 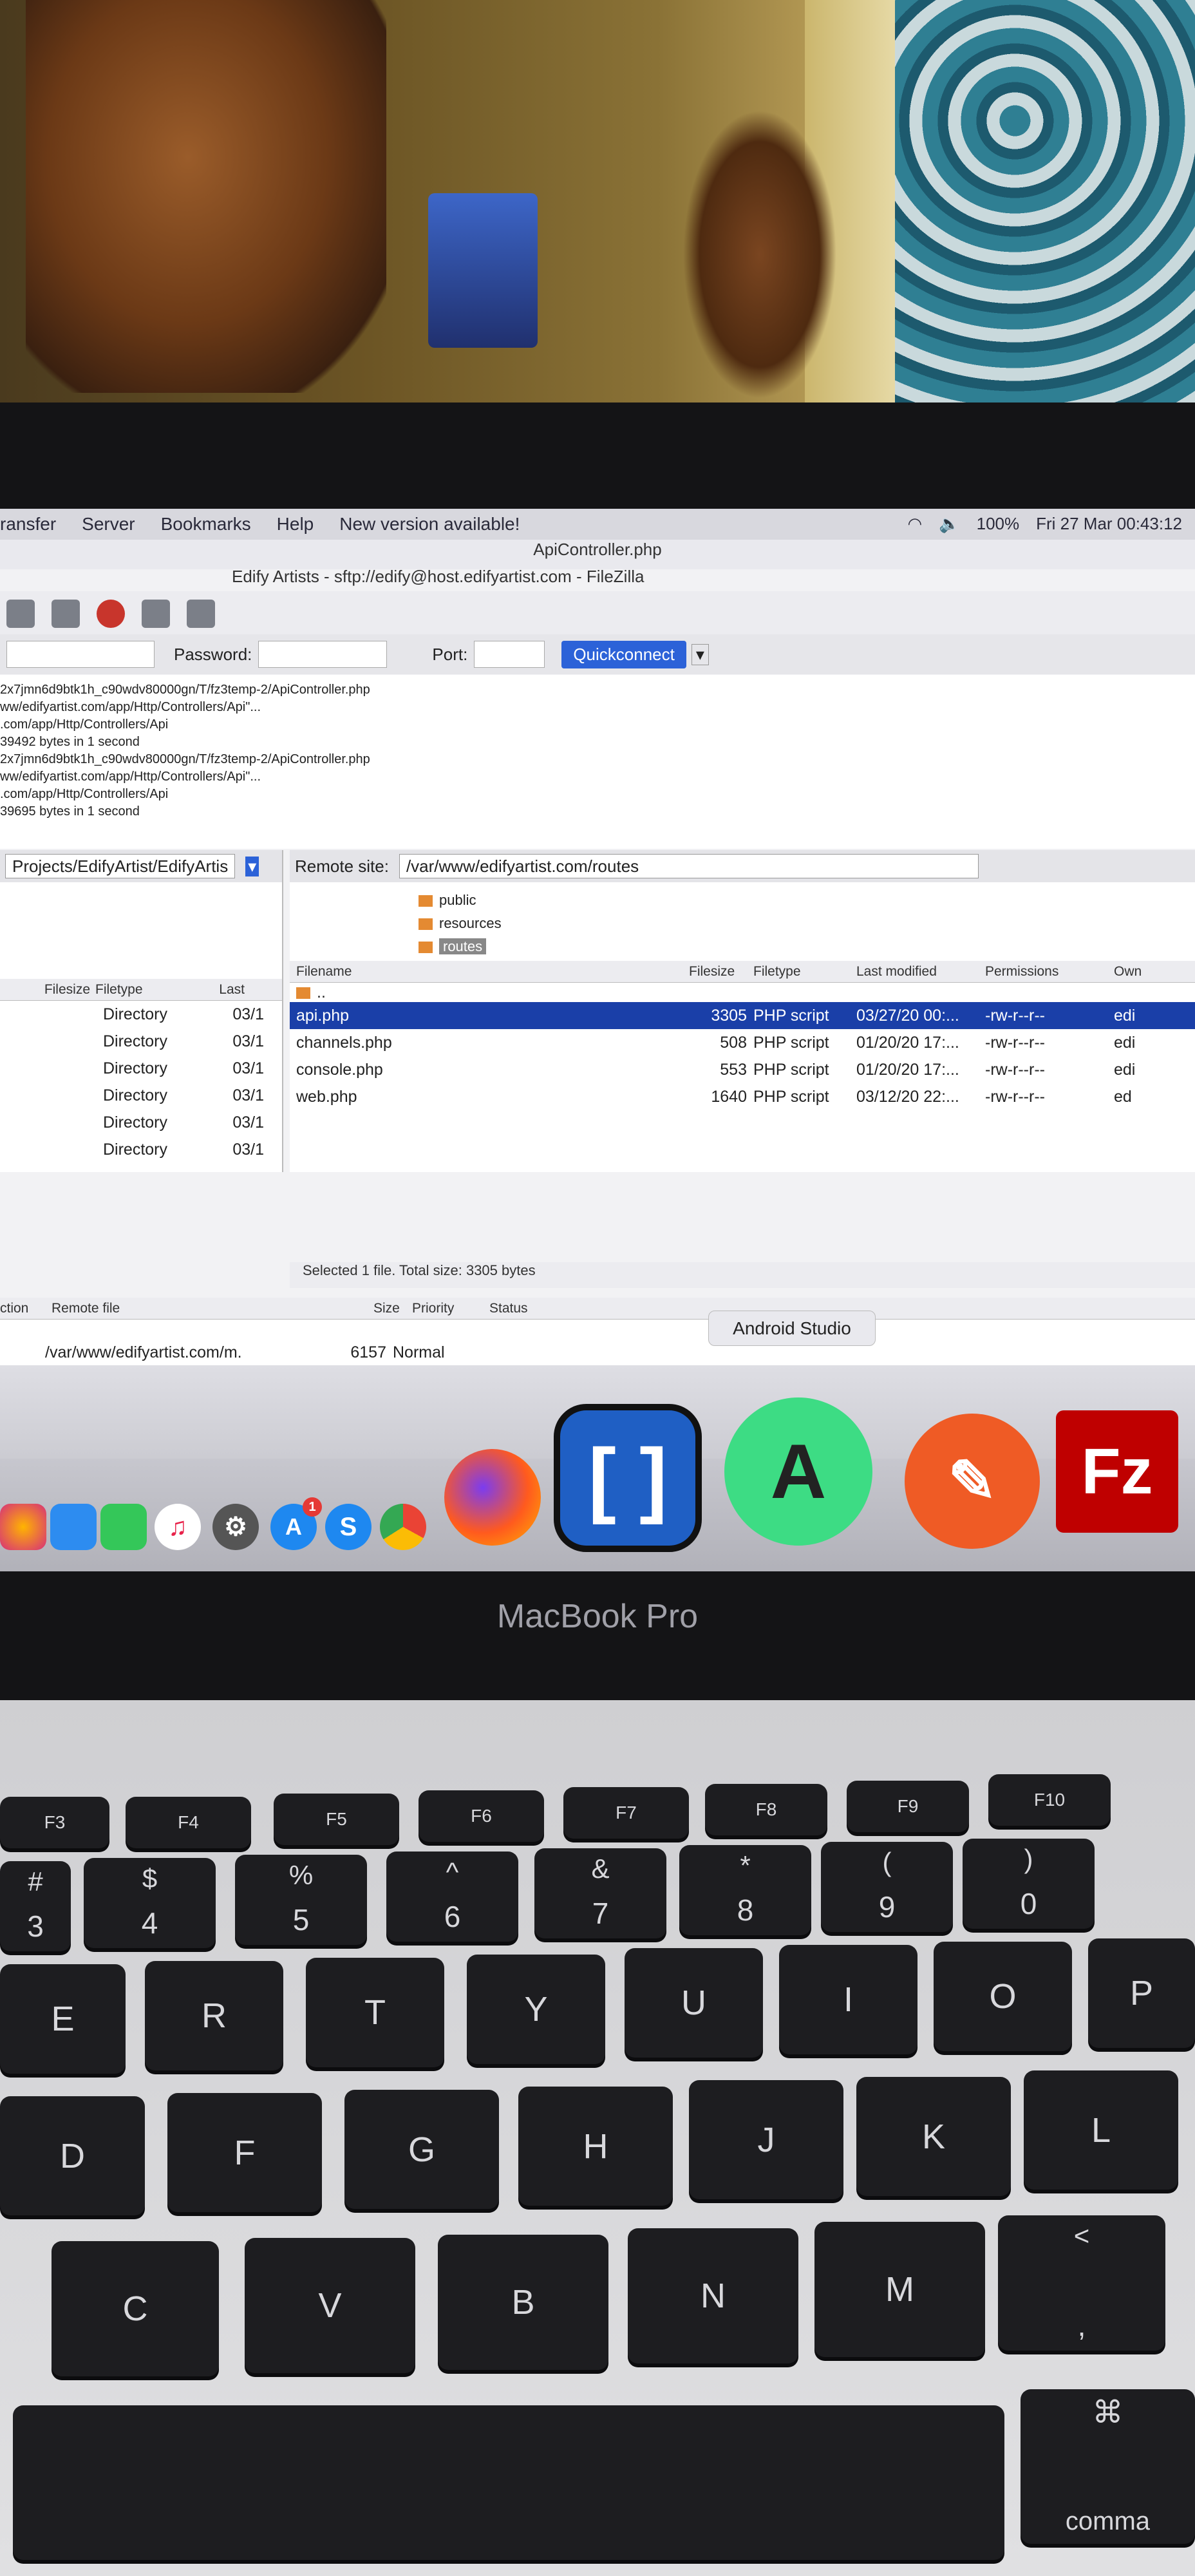 I want to click on key-r: R, so click(x=214, y=2016).